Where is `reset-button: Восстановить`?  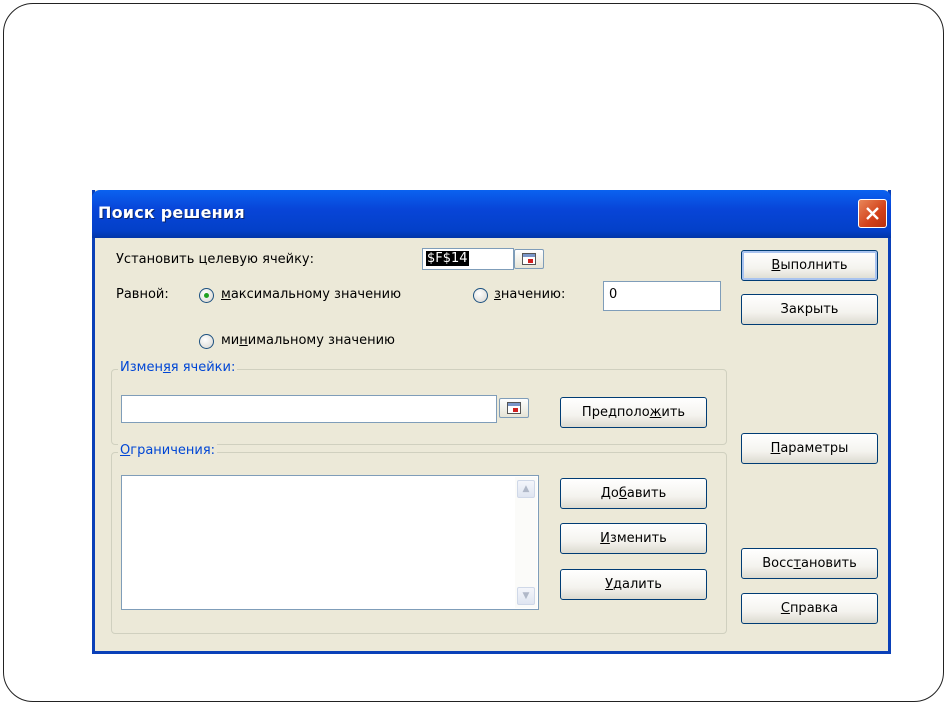 reset-button: Восстановить is located at coordinates (809, 563).